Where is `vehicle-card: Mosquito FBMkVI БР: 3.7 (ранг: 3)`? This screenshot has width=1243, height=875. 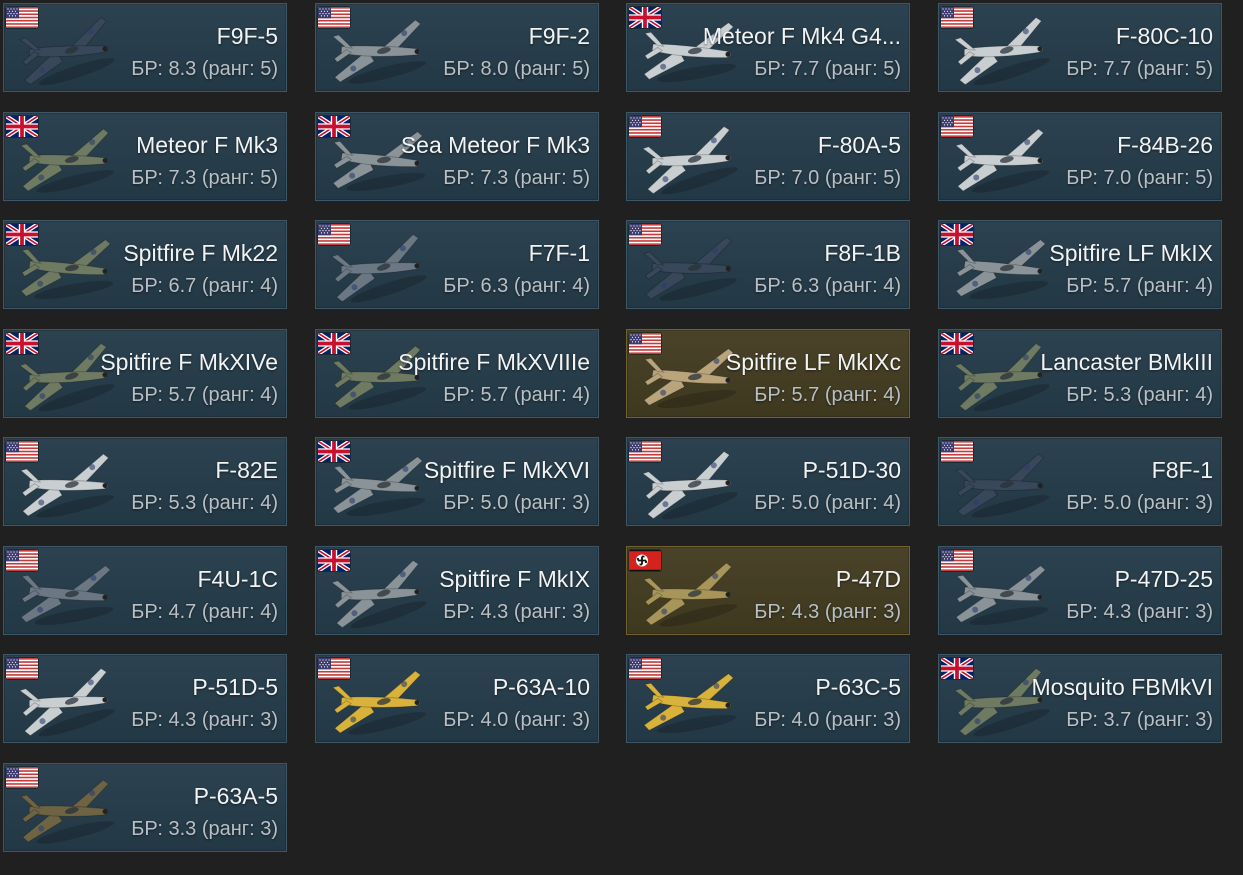 vehicle-card: Mosquito FBMkVI БР: 3.7 (ранг: 3) is located at coordinates (1080, 698).